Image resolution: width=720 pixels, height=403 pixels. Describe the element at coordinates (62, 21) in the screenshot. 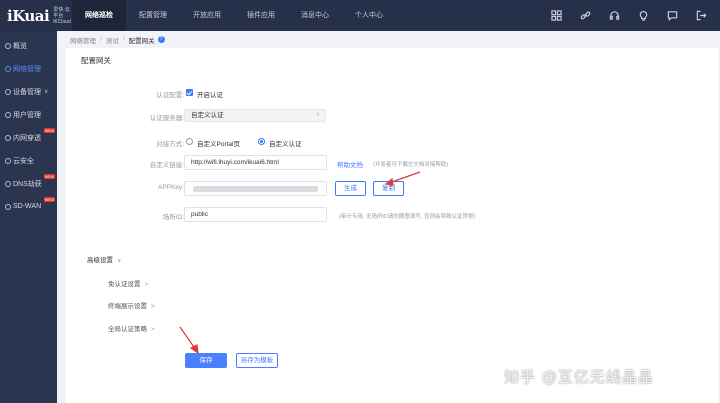

I see `logo-sub-en: iKCloud` at that location.